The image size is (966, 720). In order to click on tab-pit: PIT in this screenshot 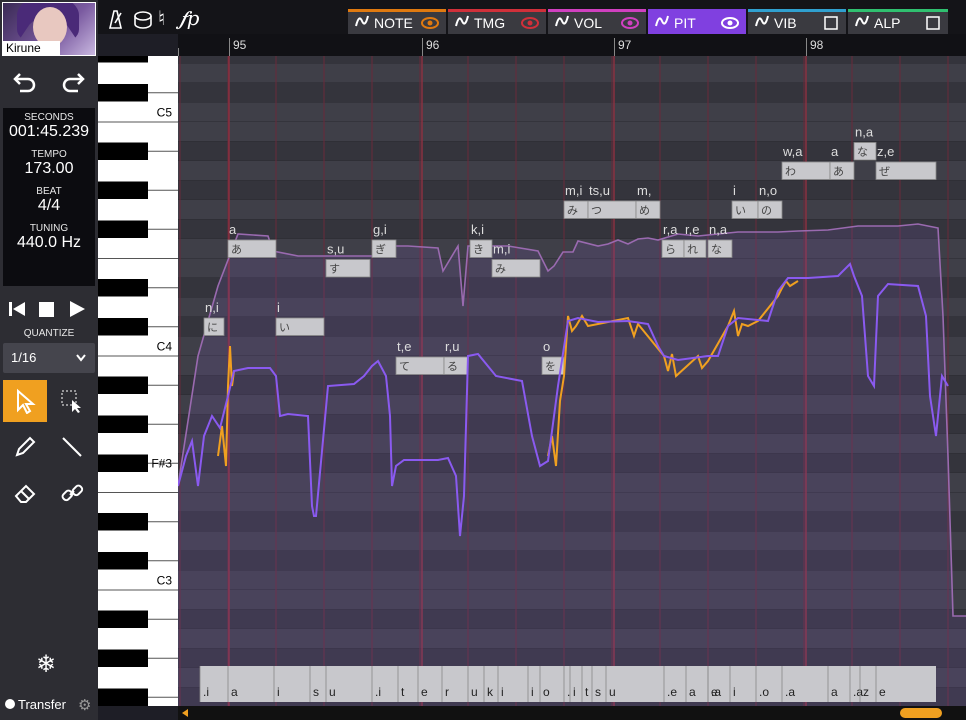, I will do `click(697, 21)`.